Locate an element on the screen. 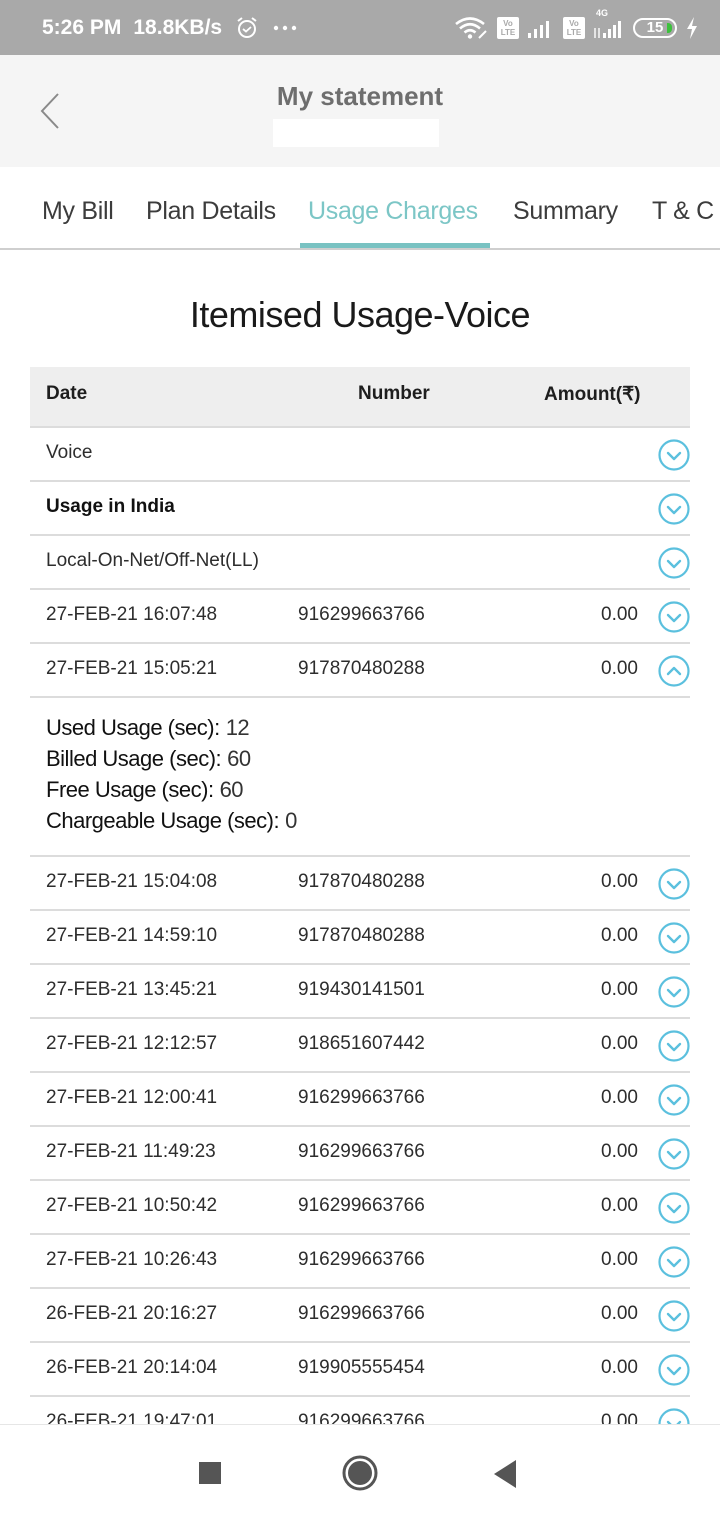 The image size is (720, 1520). detail-line: Free Usage (sec): 60 is located at coordinates (368, 789).